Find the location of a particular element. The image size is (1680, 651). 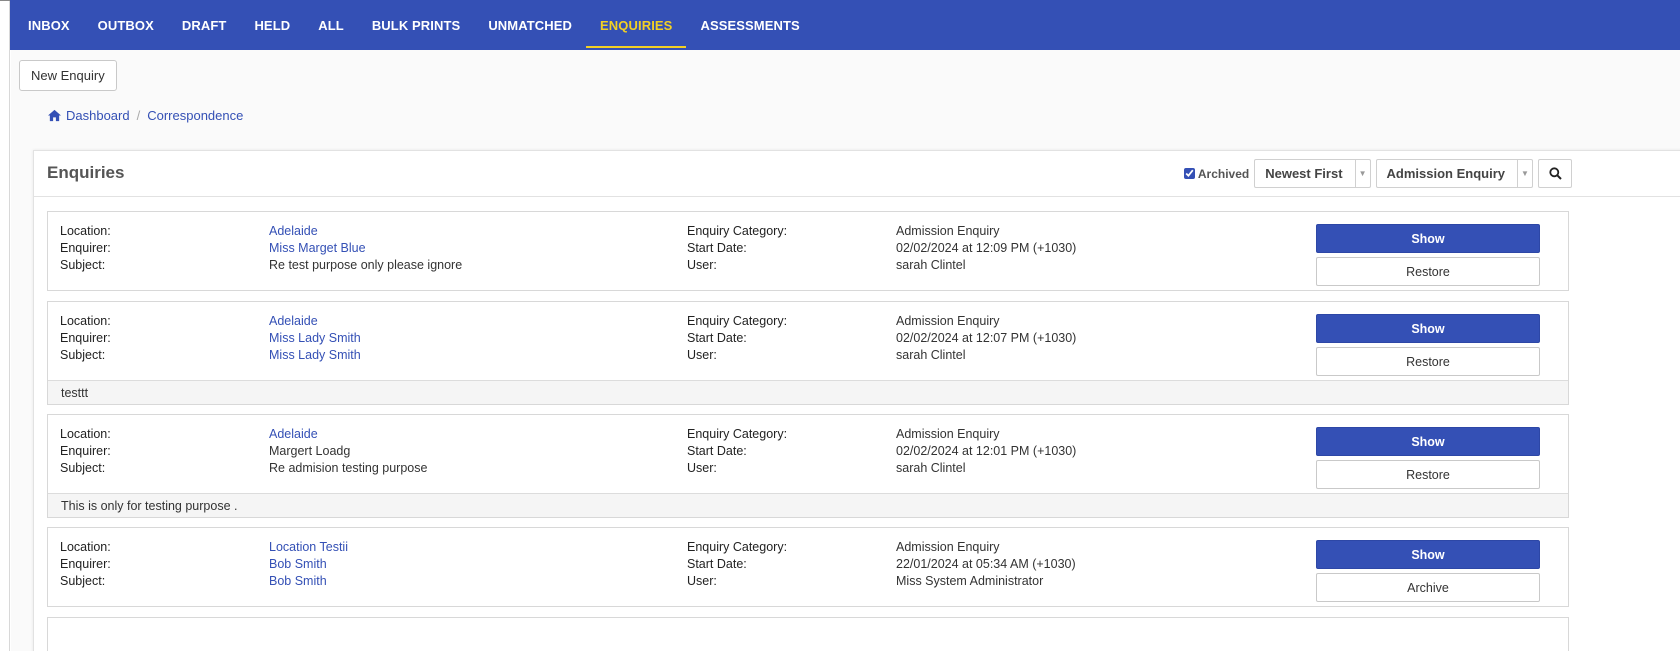

search-button is located at coordinates (1555, 173).